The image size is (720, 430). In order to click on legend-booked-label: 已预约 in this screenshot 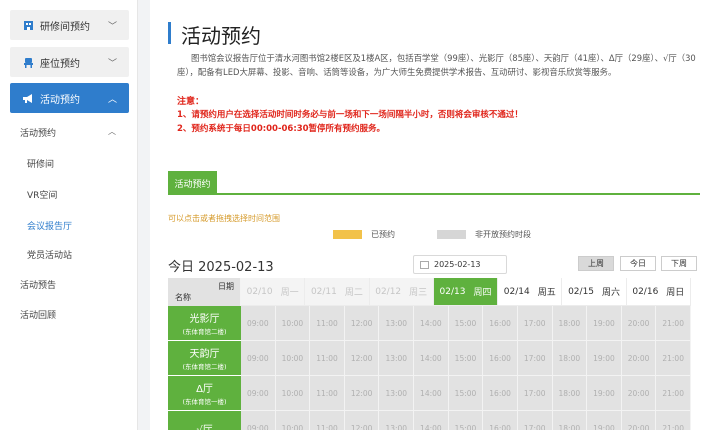, I will do `click(383, 234)`.